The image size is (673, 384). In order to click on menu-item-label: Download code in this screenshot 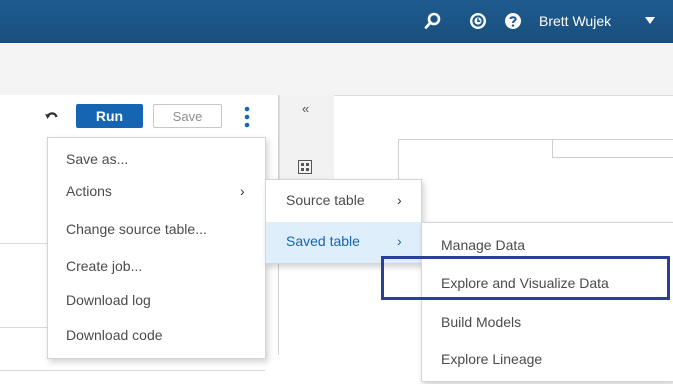, I will do `click(114, 335)`.